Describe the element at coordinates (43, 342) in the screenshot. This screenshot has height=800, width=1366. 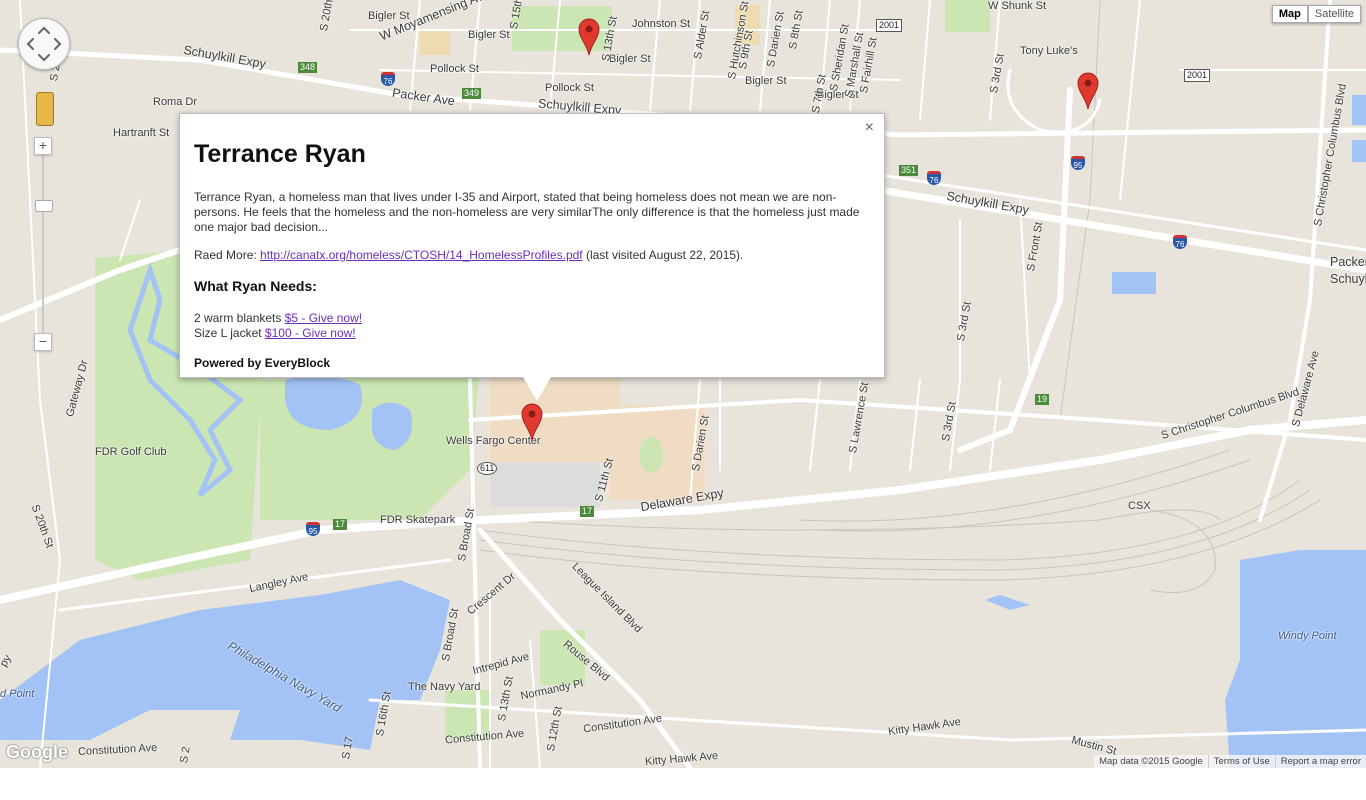
I see `zoom-out-button: −` at that location.